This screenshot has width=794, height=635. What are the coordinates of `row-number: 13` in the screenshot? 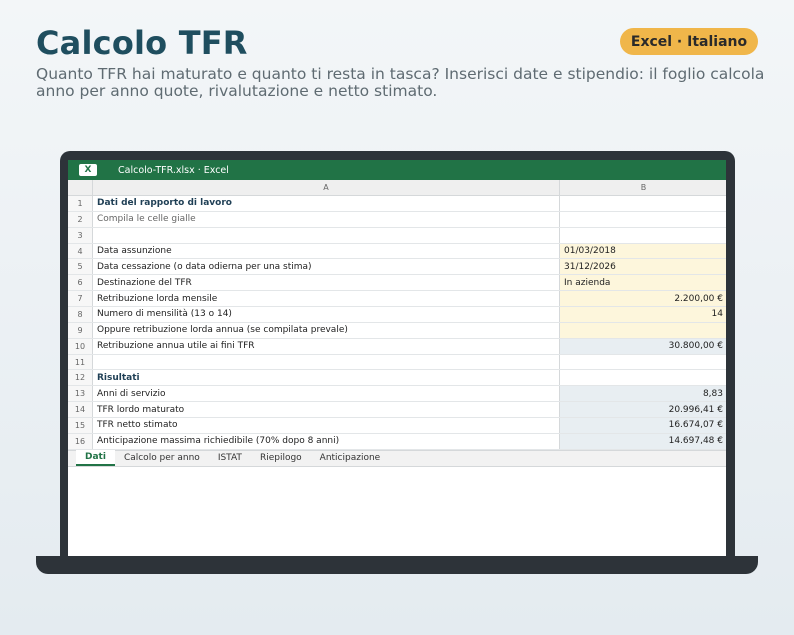 It's located at (80, 394).